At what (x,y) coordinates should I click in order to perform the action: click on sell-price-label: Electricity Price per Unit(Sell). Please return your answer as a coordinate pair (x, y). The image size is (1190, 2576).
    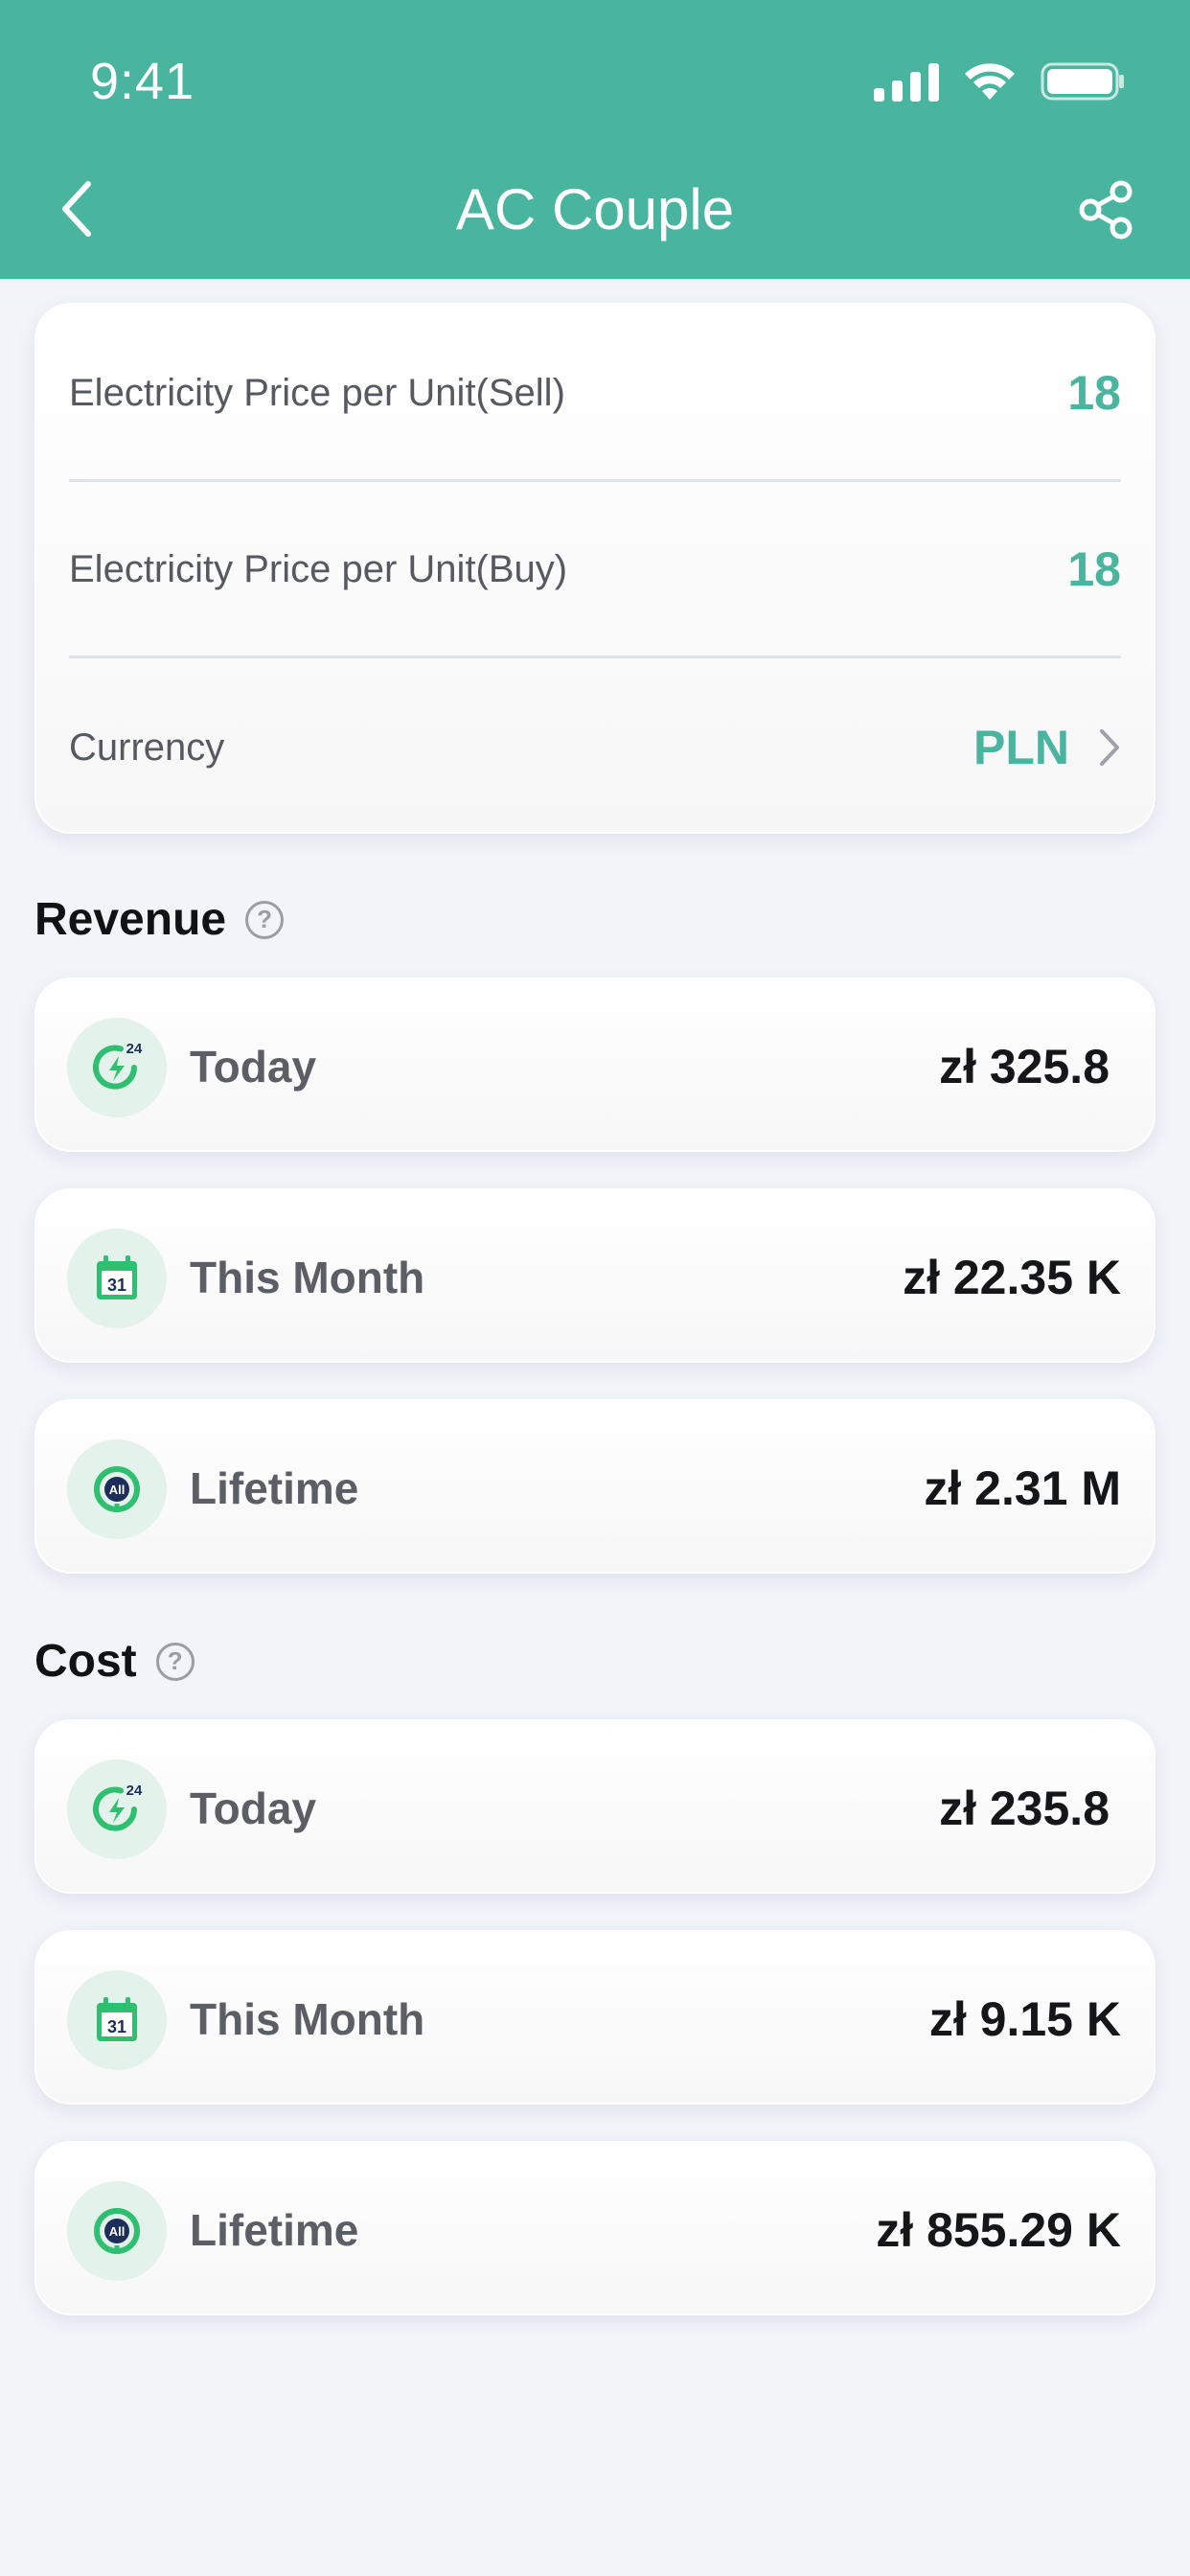
    Looking at the image, I should click on (317, 392).